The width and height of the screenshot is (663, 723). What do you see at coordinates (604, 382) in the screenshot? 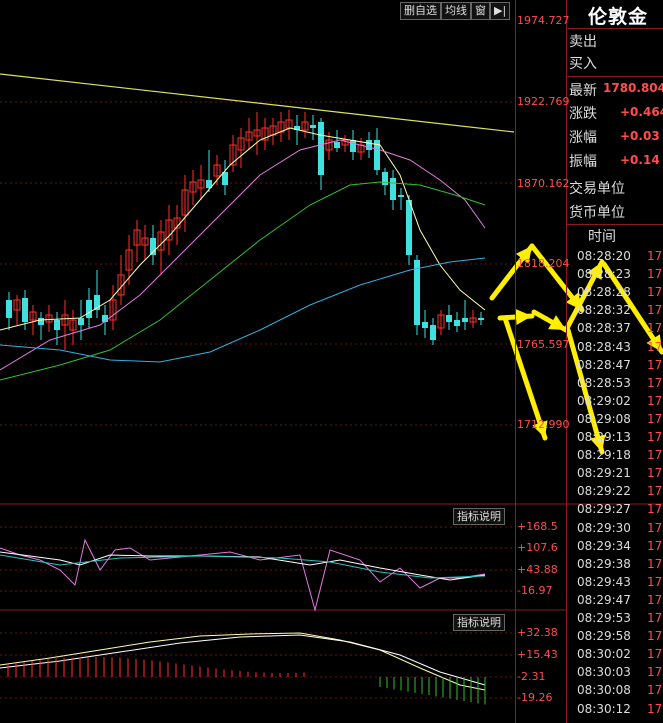
I see `tick-time: 08:28:53` at bounding box center [604, 382].